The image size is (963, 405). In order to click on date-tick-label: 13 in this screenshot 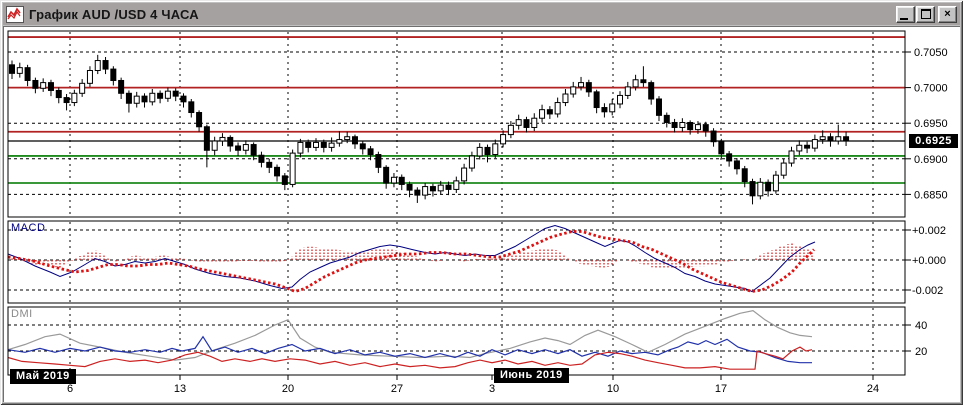, I will do `click(180, 389)`.